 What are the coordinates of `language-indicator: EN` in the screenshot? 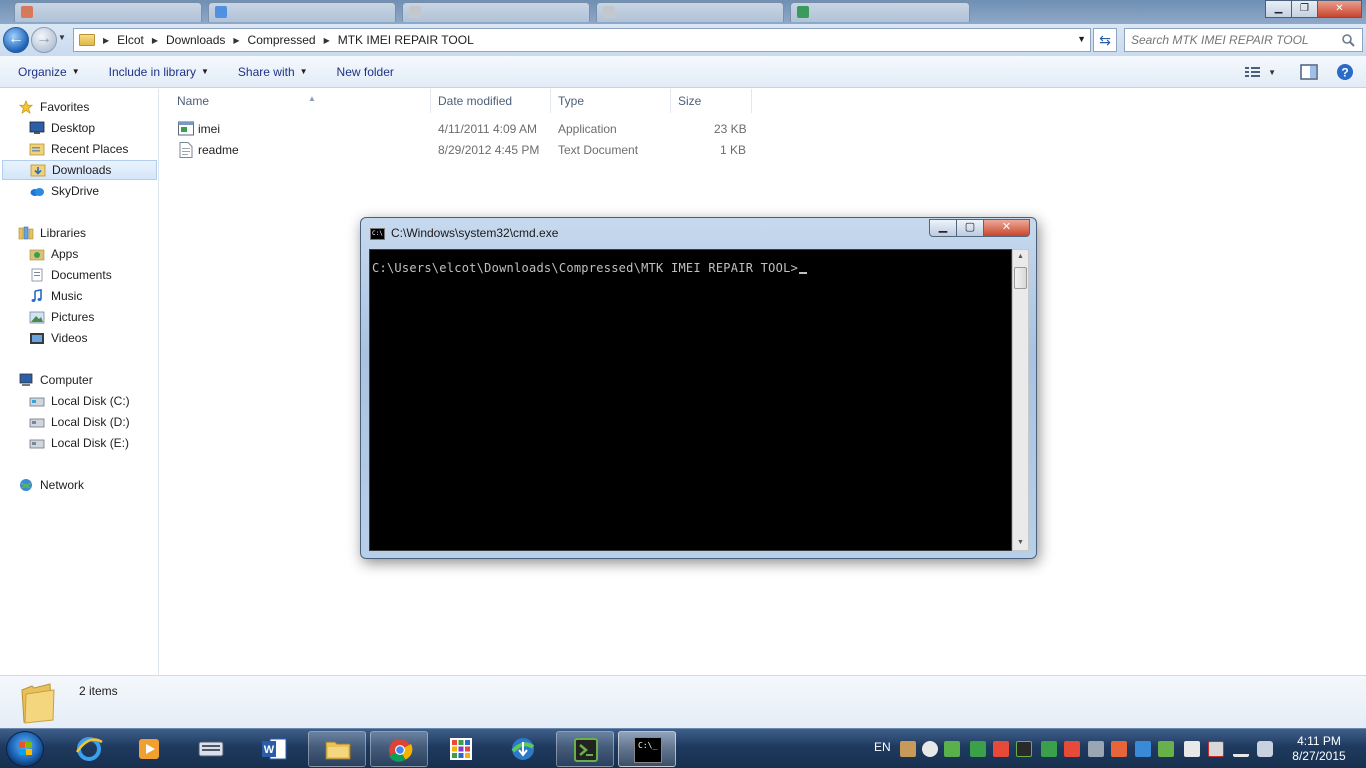 It's located at (882, 747).